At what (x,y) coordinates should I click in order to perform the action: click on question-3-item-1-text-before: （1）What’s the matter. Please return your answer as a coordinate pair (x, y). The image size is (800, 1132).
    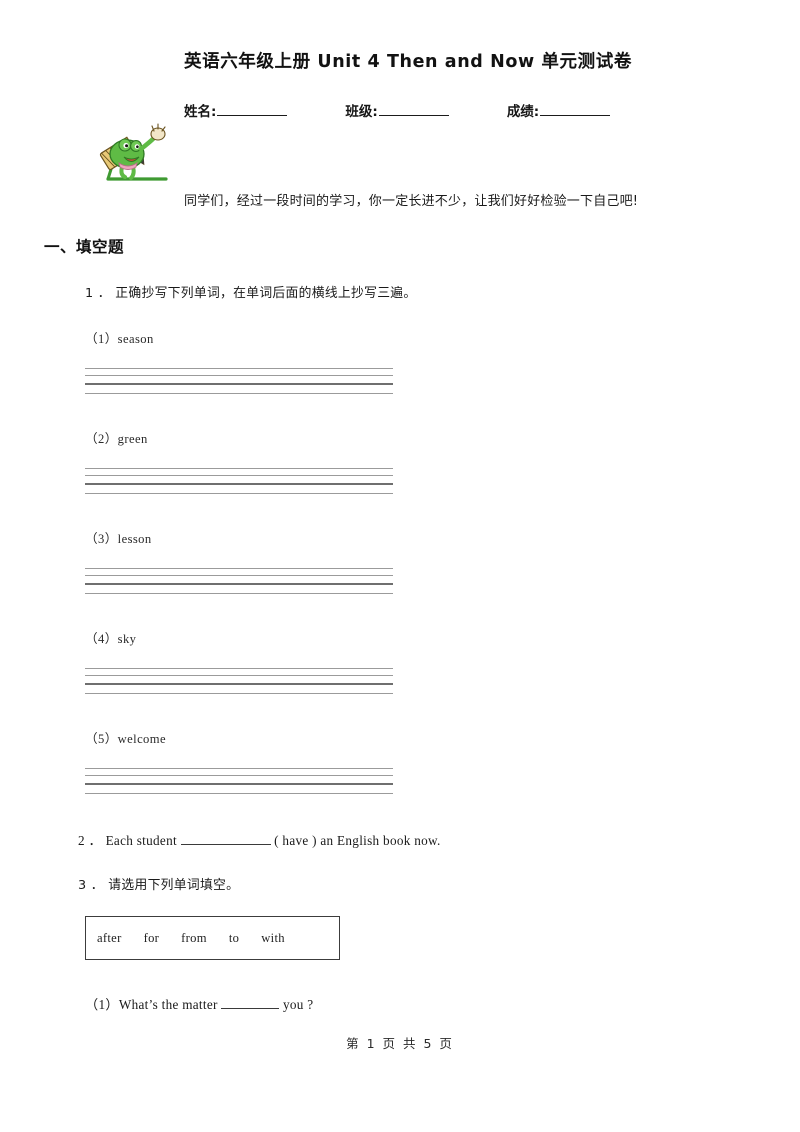
    Looking at the image, I should click on (151, 1004).